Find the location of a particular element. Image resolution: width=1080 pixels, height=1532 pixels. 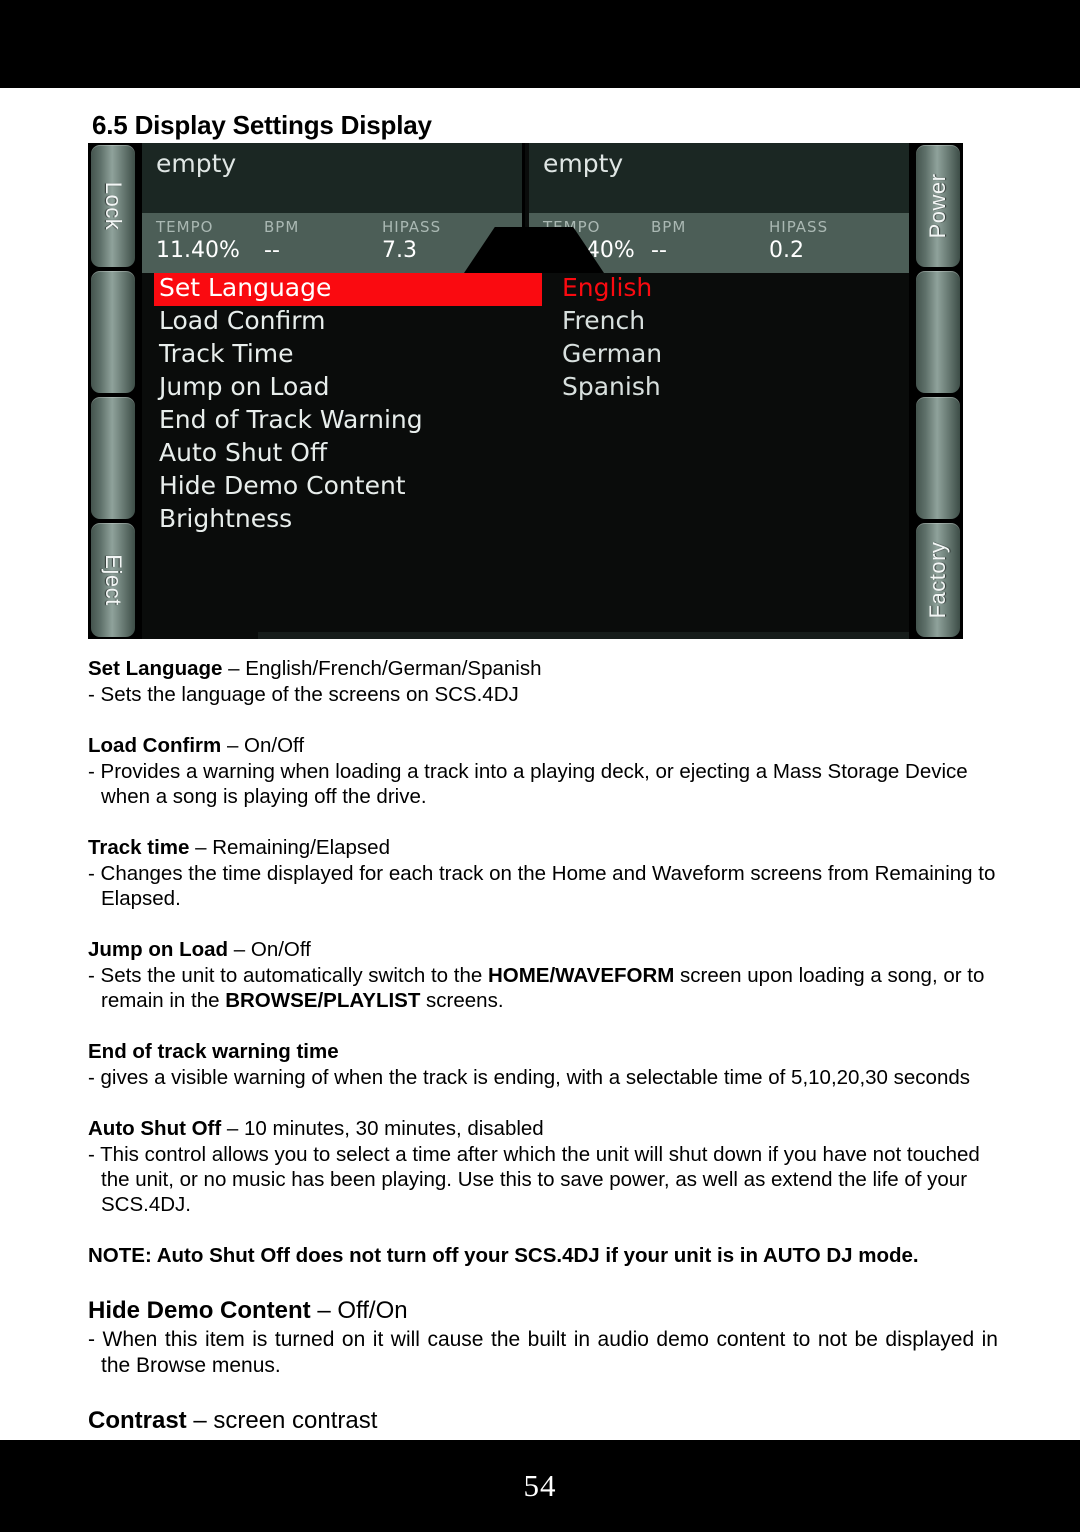

menu-item-load-confirm: Load Confirm French is located at coordinates (525, 322).